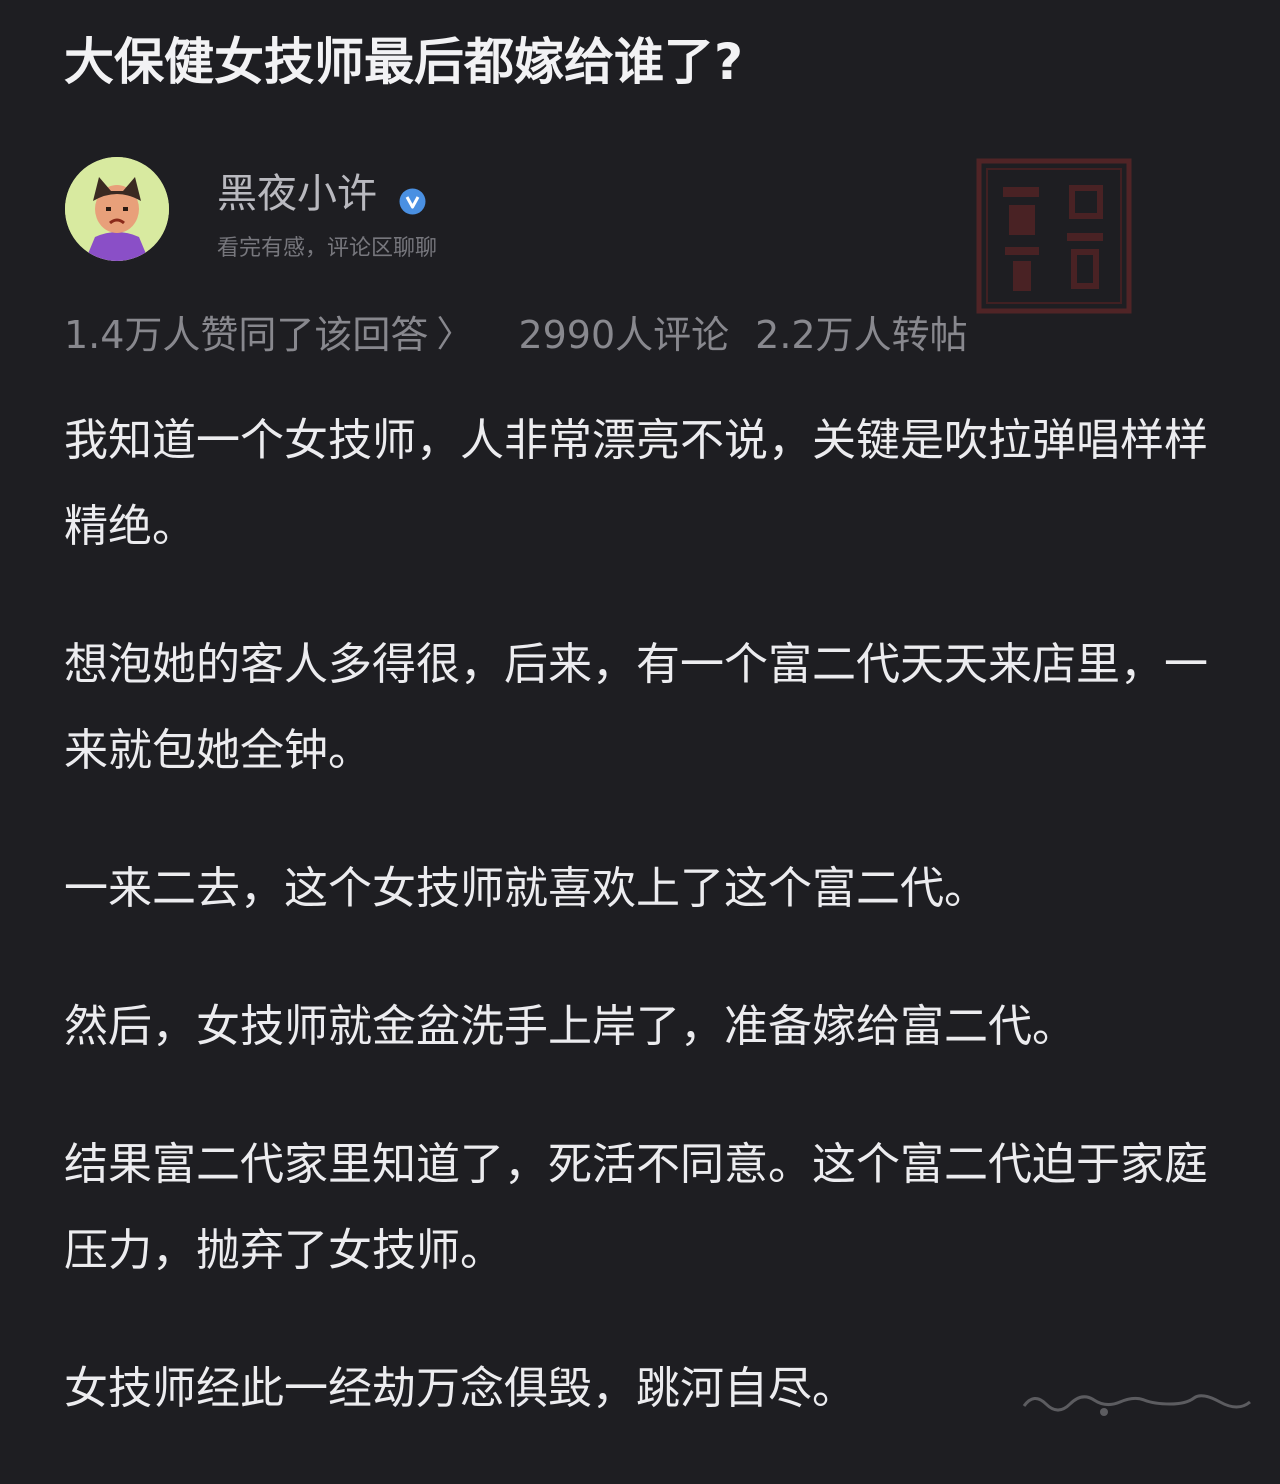 This screenshot has height=1484, width=1280. I want to click on author-avatar, so click(117, 209).